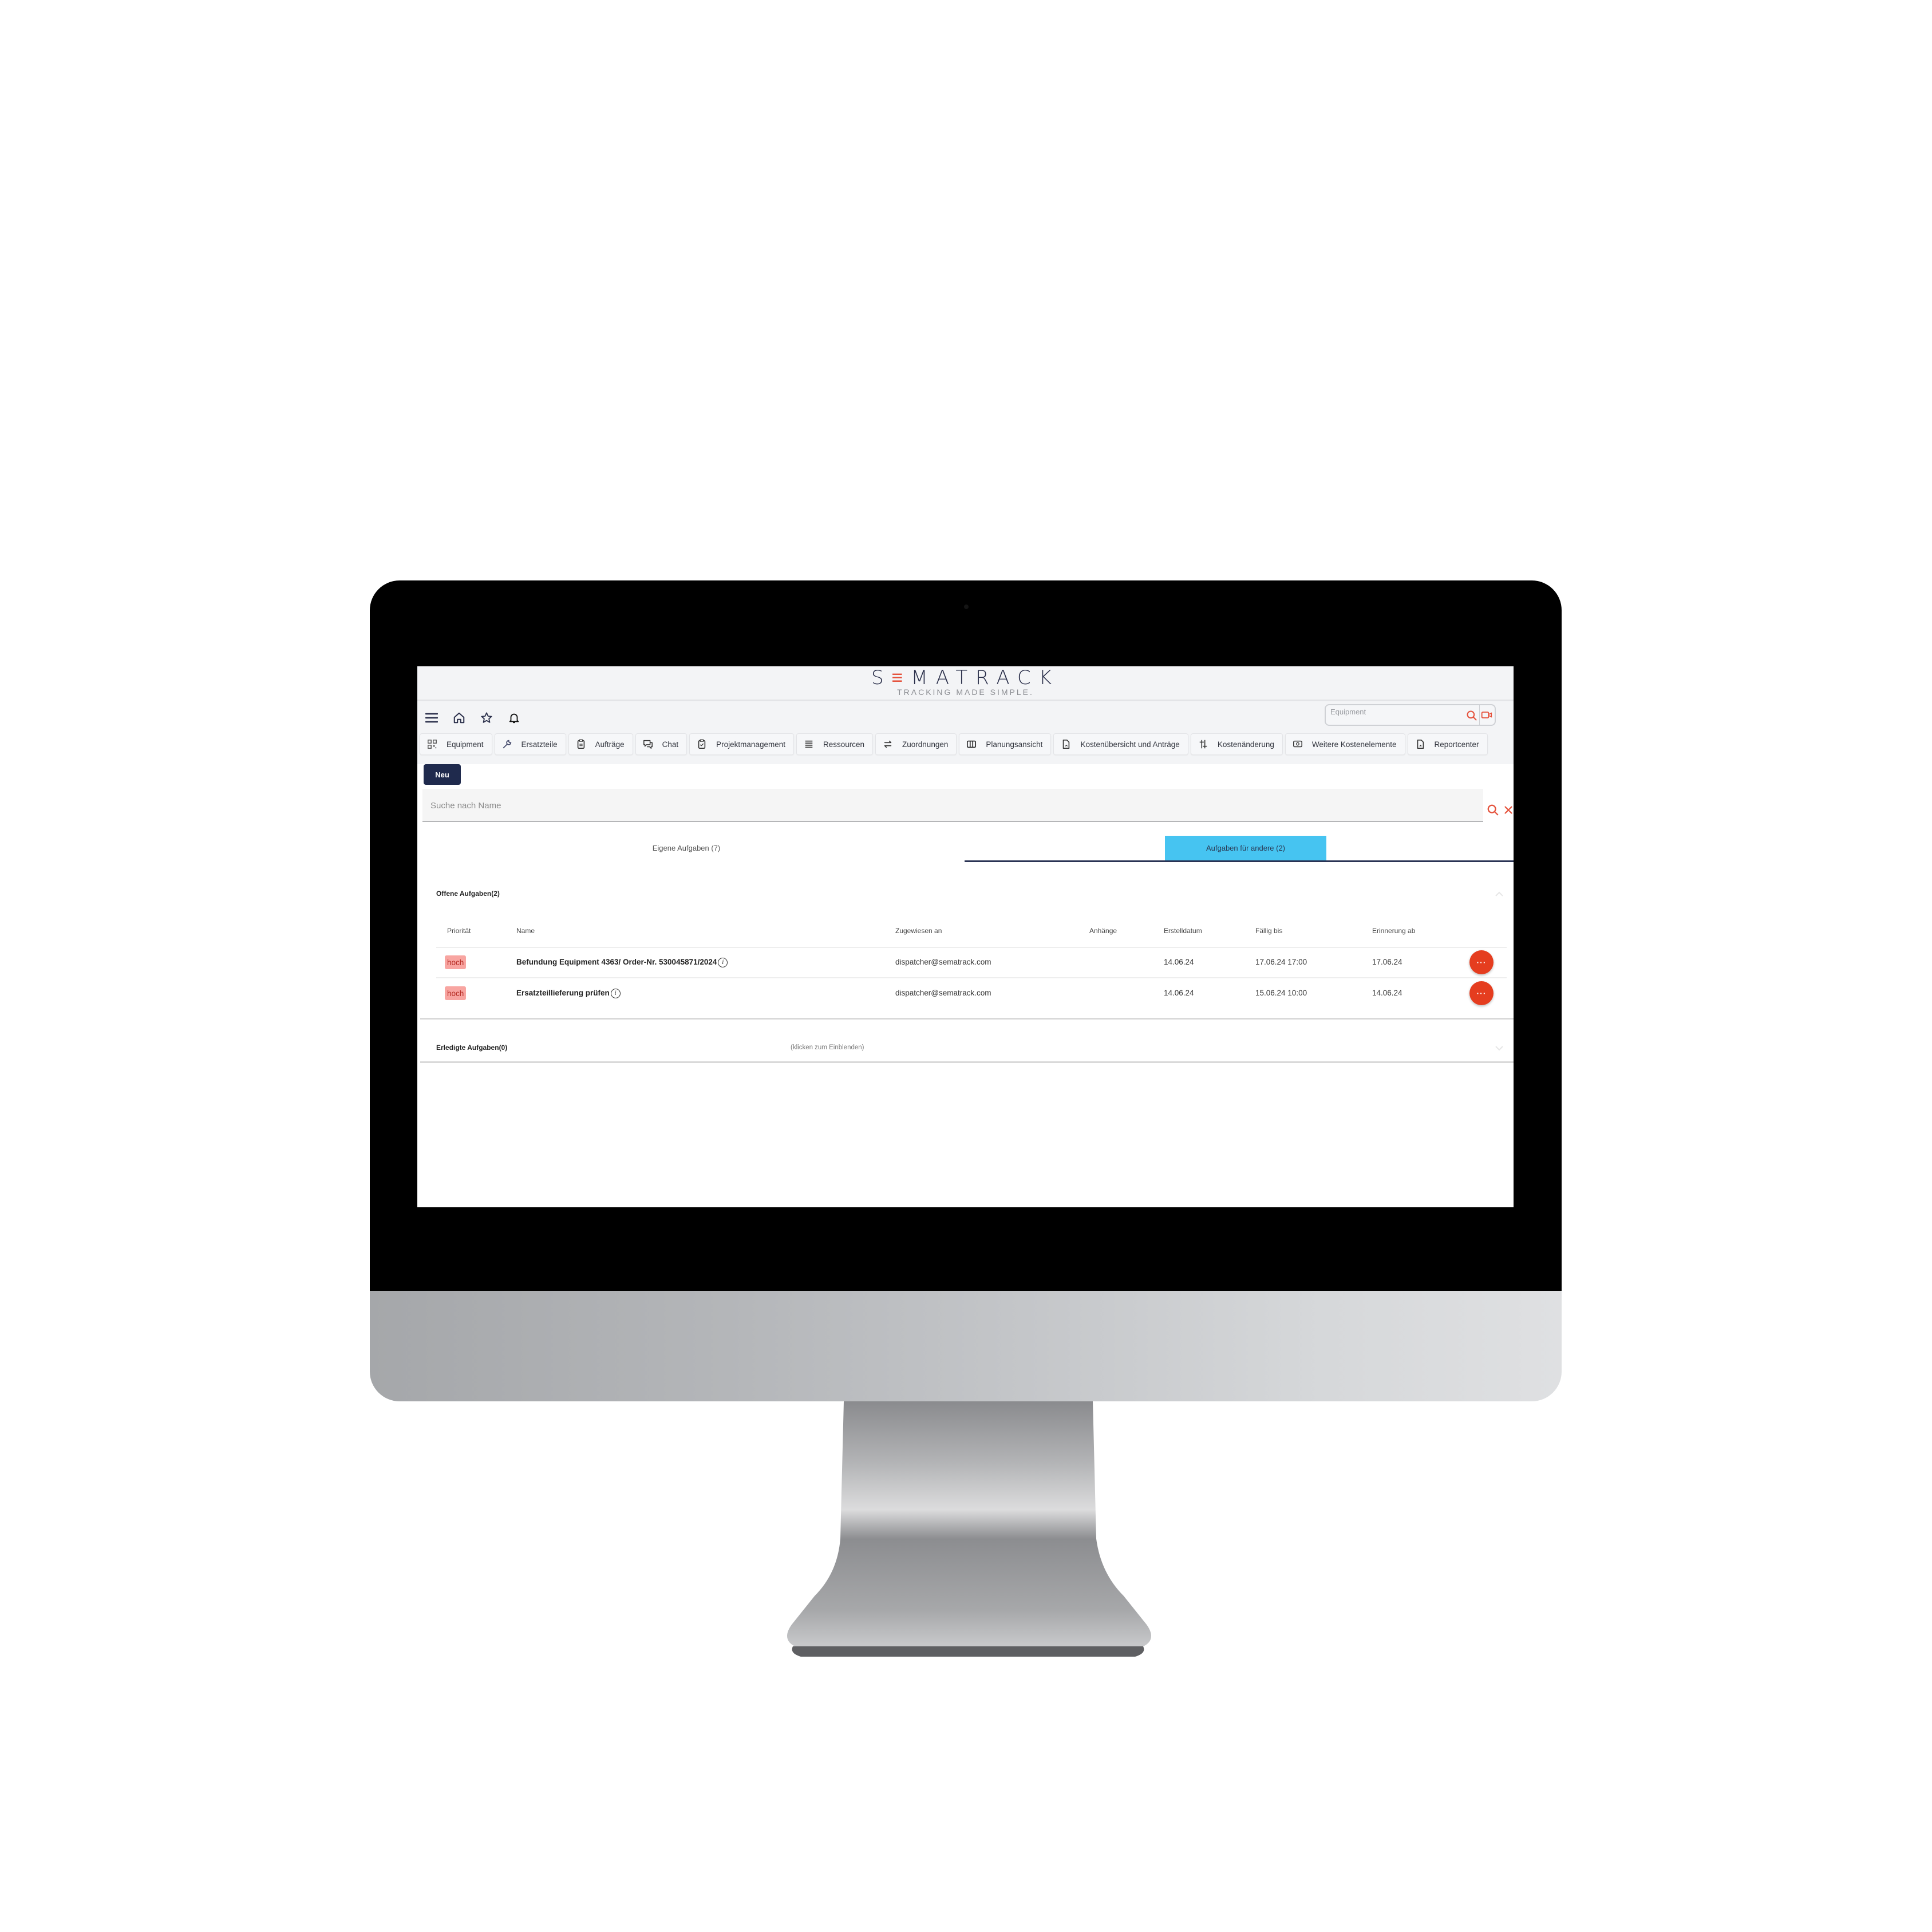 This screenshot has height=1932, width=1932. What do you see at coordinates (442, 774) in the screenshot?
I see `new-task-button: Neu` at bounding box center [442, 774].